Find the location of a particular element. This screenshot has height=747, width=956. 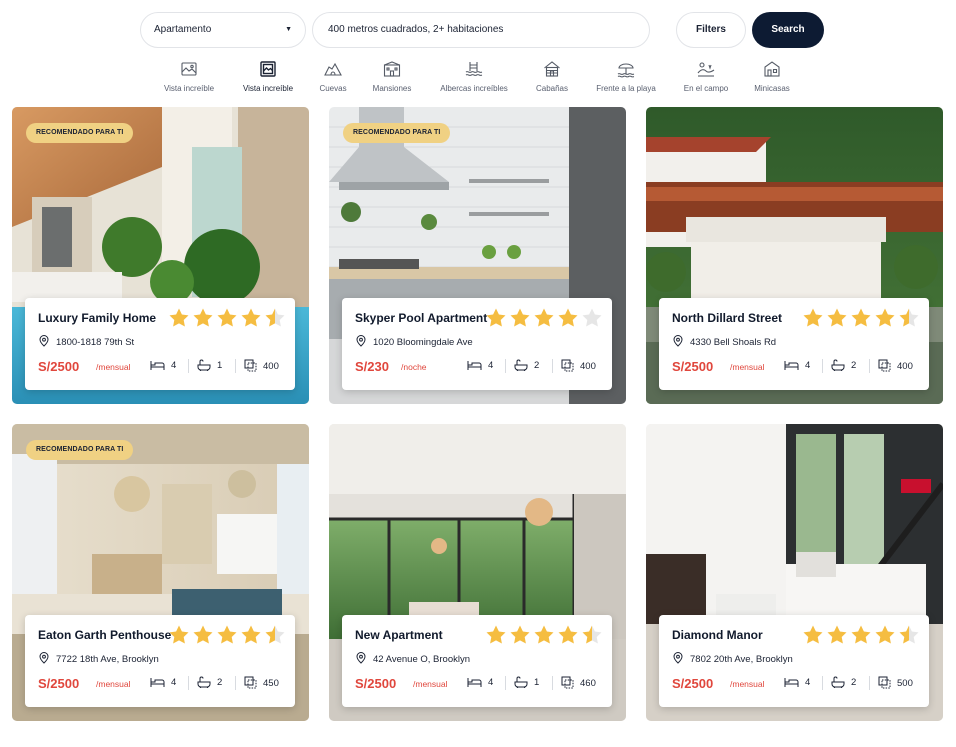

cave-icon is located at coordinates (333, 69).